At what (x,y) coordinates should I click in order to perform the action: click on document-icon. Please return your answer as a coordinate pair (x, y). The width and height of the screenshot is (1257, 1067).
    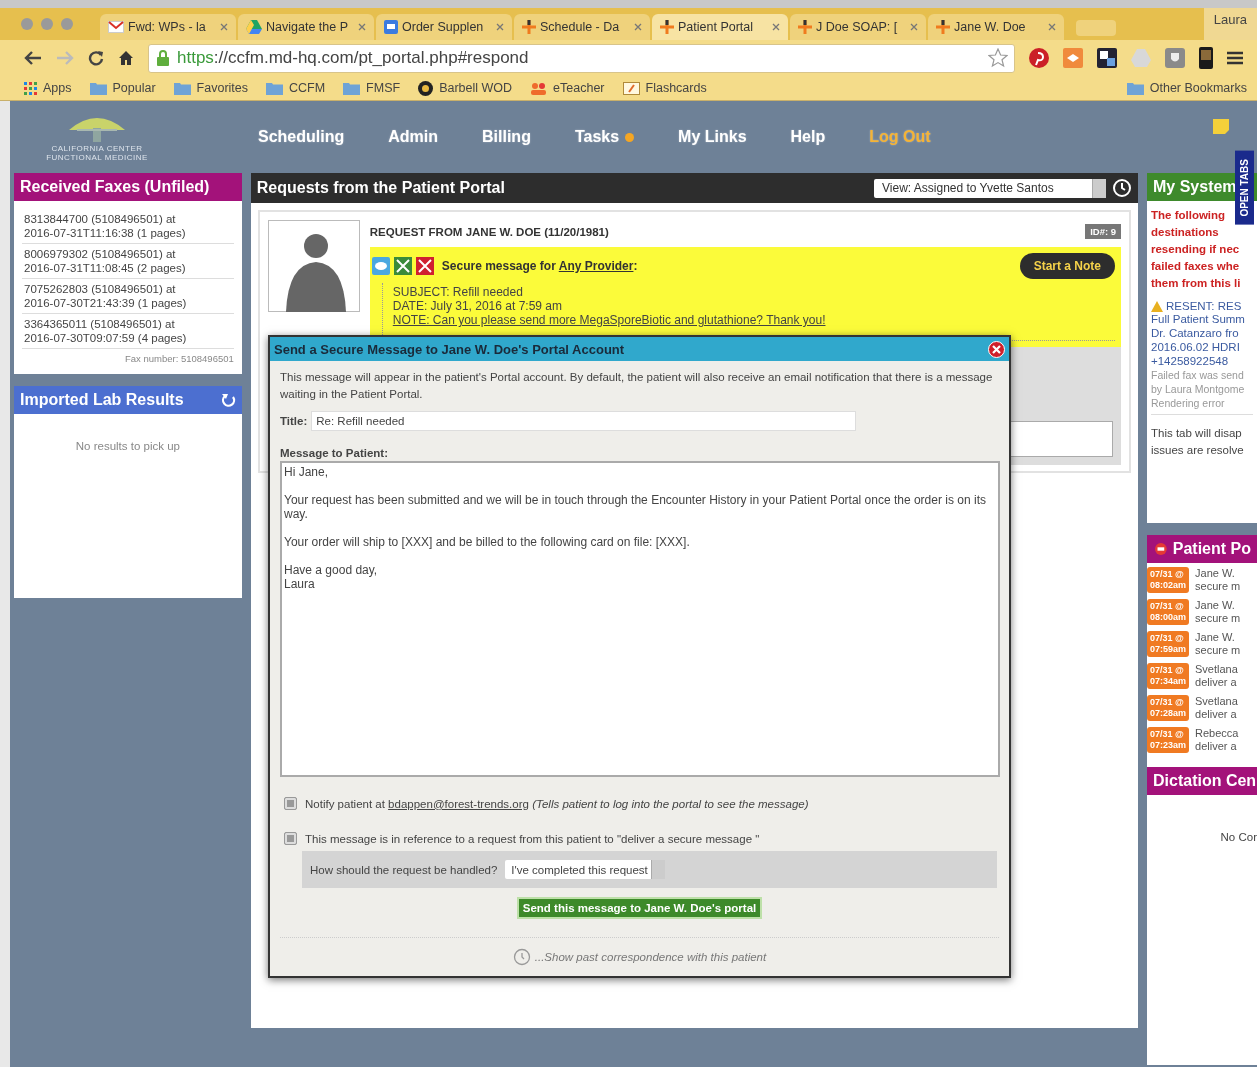
    Looking at the image, I should click on (391, 27).